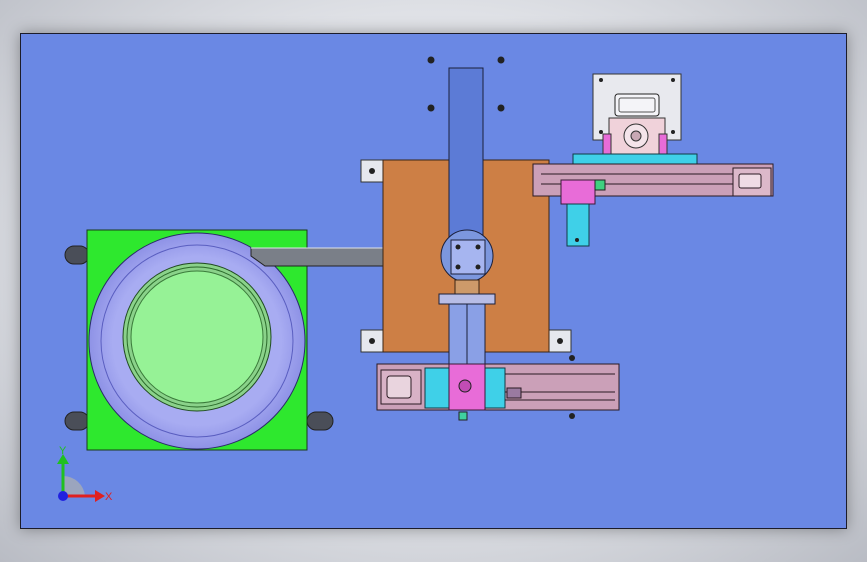  I want to click on x-axis-label: X, so click(109, 497).